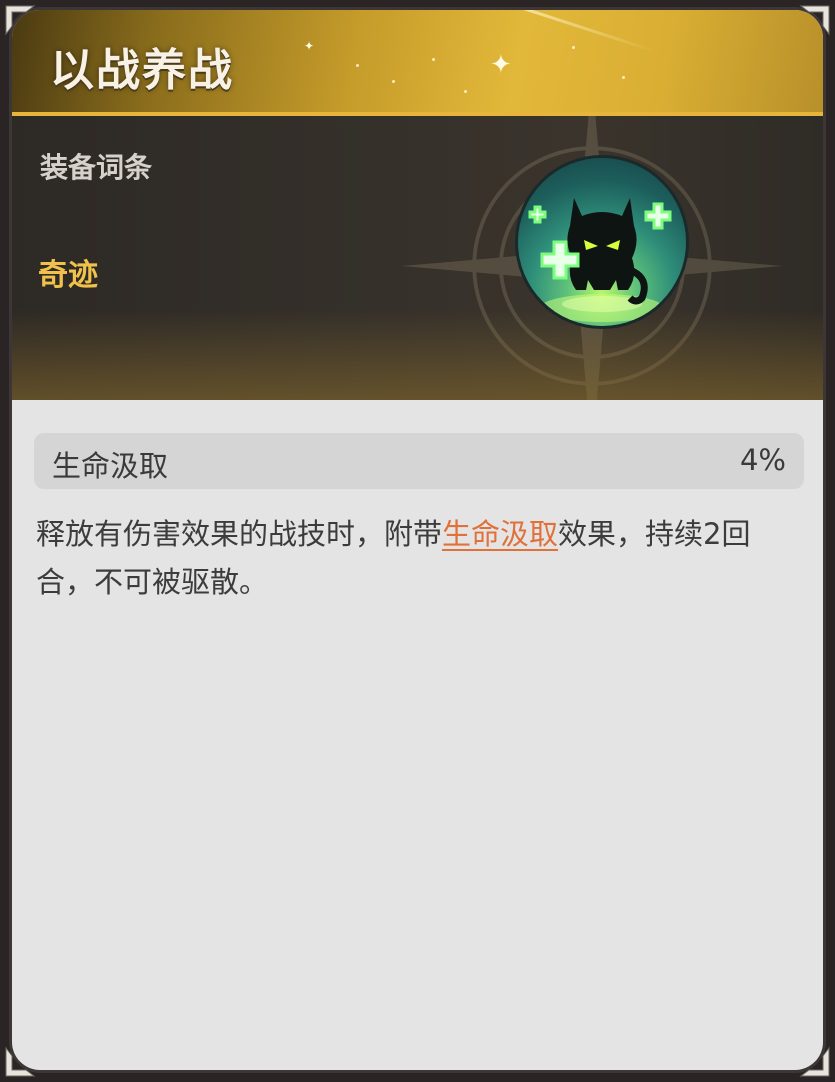 The width and height of the screenshot is (835, 1082). I want to click on stat-name: 生命汲取, so click(110, 466).